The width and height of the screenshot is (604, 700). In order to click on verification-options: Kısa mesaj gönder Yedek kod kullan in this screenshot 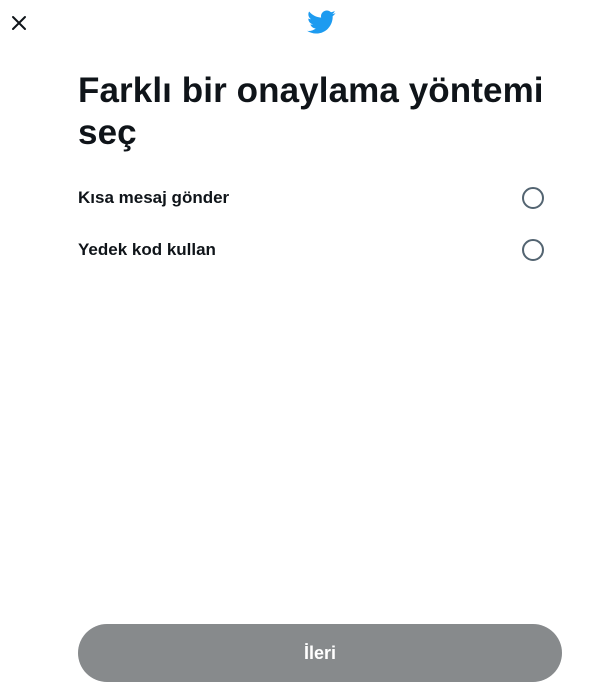, I will do `click(313, 224)`.